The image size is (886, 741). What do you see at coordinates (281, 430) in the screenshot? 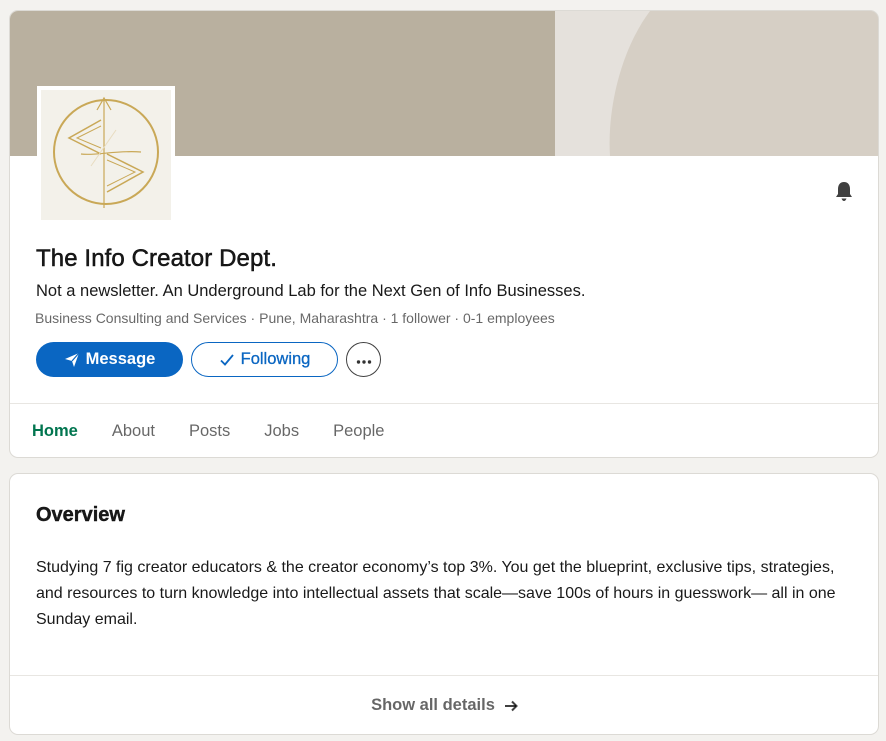
I see `tab-jobs: Jobs` at bounding box center [281, 430].